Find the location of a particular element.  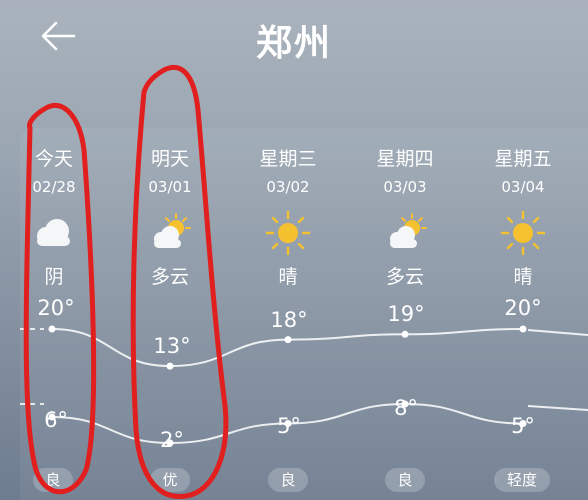

low-temp: 6° is located at coordinates (56, 420).